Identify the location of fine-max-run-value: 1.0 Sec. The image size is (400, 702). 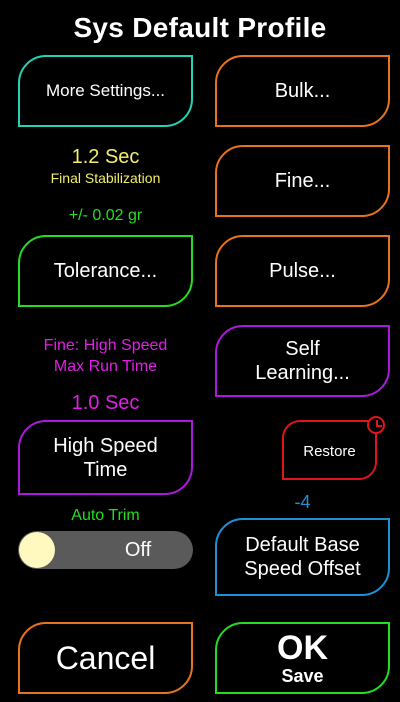
(105, 403).